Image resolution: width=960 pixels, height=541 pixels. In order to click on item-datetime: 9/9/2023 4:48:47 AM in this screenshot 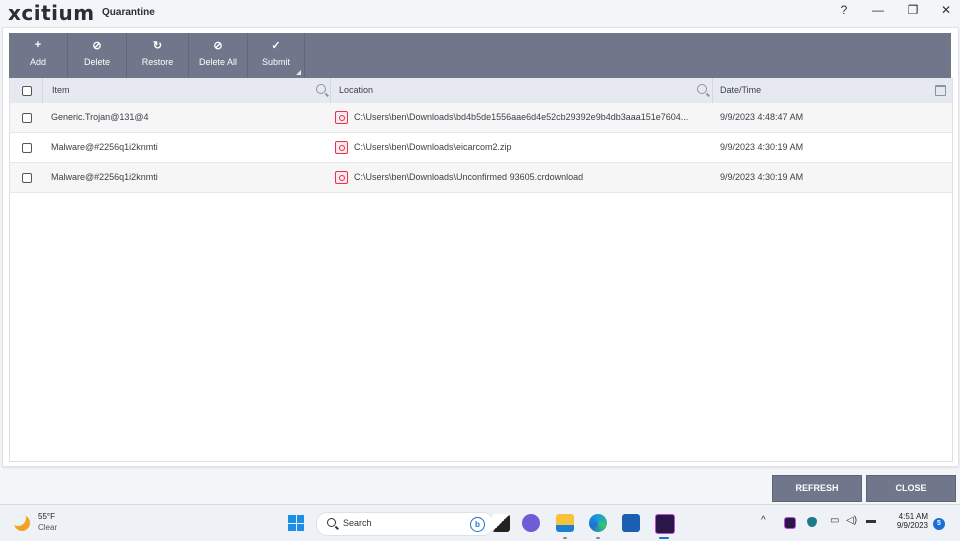, I will do `click(762, 117)`.